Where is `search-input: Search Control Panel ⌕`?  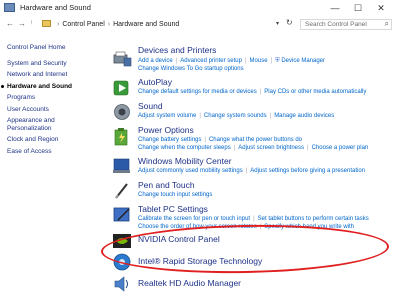
search-input: Search Control Panel ⌕ is located at coordinates (346, 24).